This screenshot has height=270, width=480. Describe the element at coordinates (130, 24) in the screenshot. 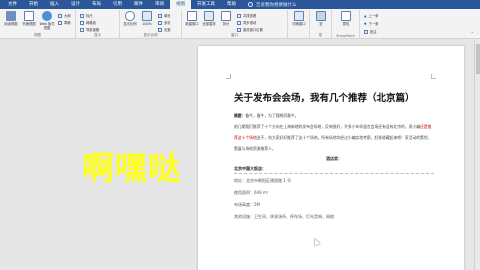

I see `zoom-label: 显示比例` at that location.